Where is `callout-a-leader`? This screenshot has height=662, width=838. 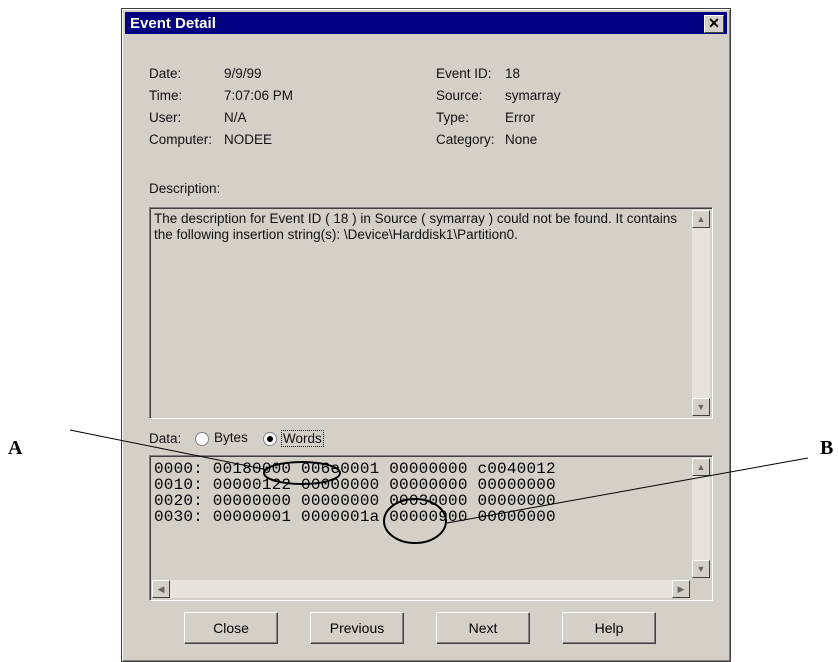
callout-a-leader is located at coordinates (169, 450).